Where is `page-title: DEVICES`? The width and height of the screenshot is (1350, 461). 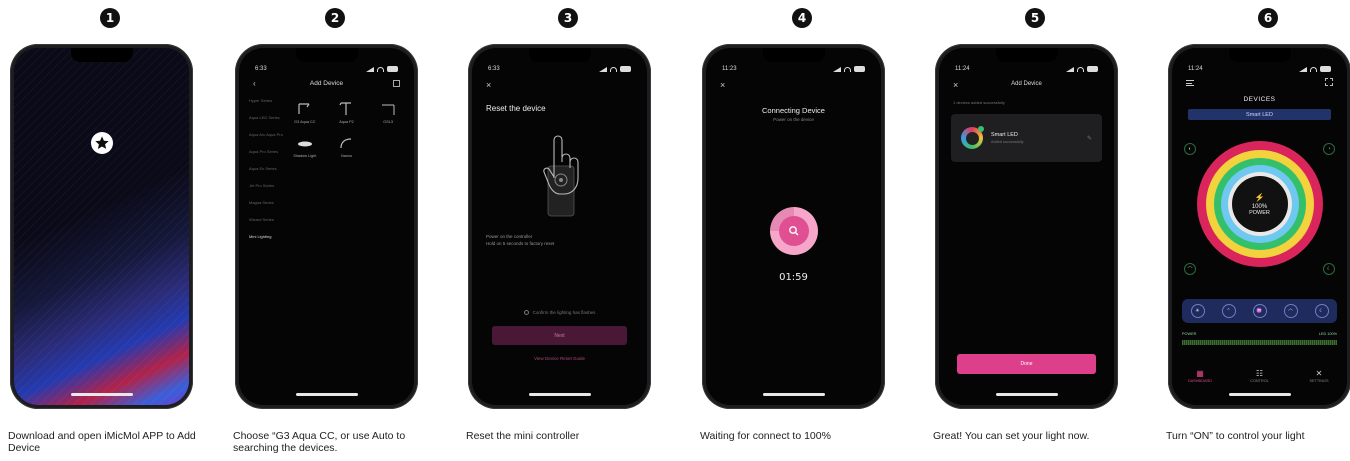 page-title: DEVICES is located at coordinates (1259, 99).